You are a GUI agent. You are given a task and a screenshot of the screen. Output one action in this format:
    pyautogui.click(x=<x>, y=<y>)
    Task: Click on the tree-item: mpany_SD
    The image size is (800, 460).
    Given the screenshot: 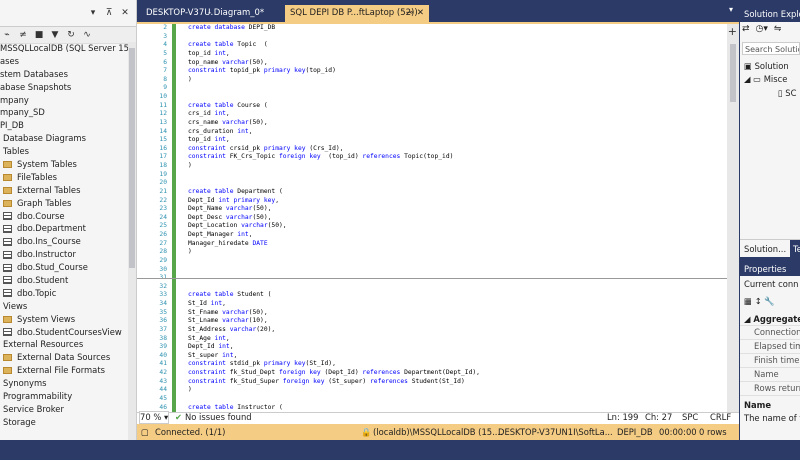 What is the action you would take?
    pyautogui.click(x=64, y=112)
    